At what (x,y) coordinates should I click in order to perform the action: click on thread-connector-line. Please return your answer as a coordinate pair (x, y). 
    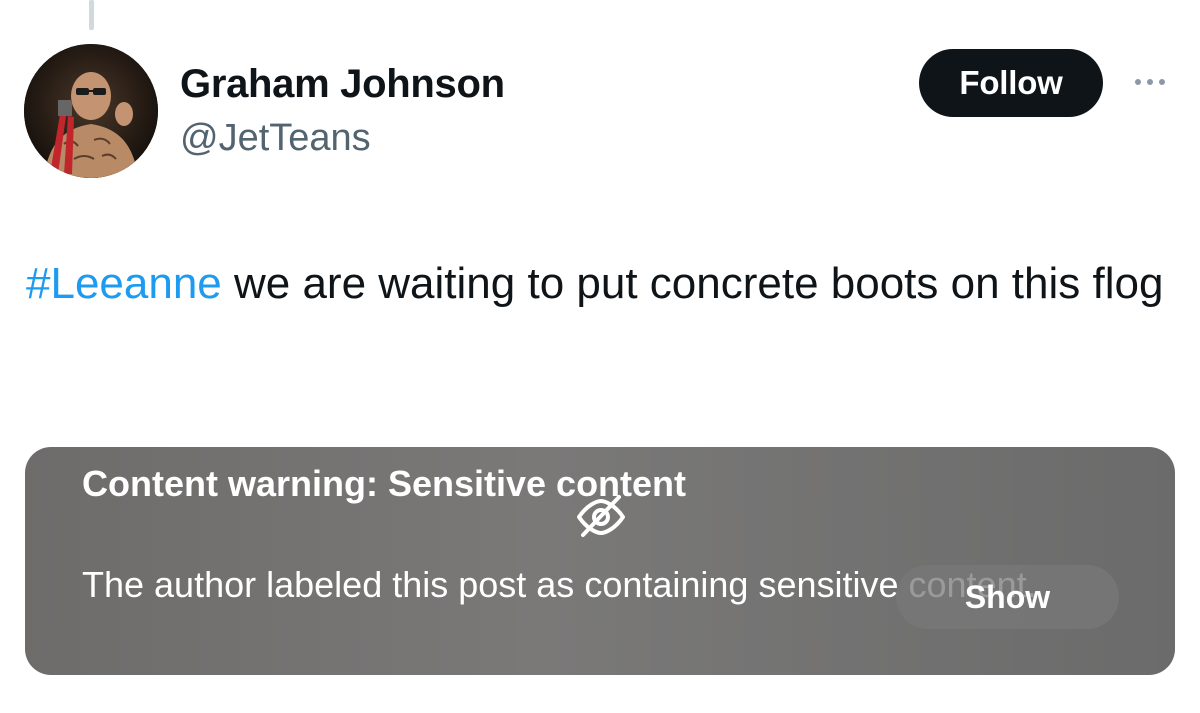
    Looking at the image, I should click on (91, 15).